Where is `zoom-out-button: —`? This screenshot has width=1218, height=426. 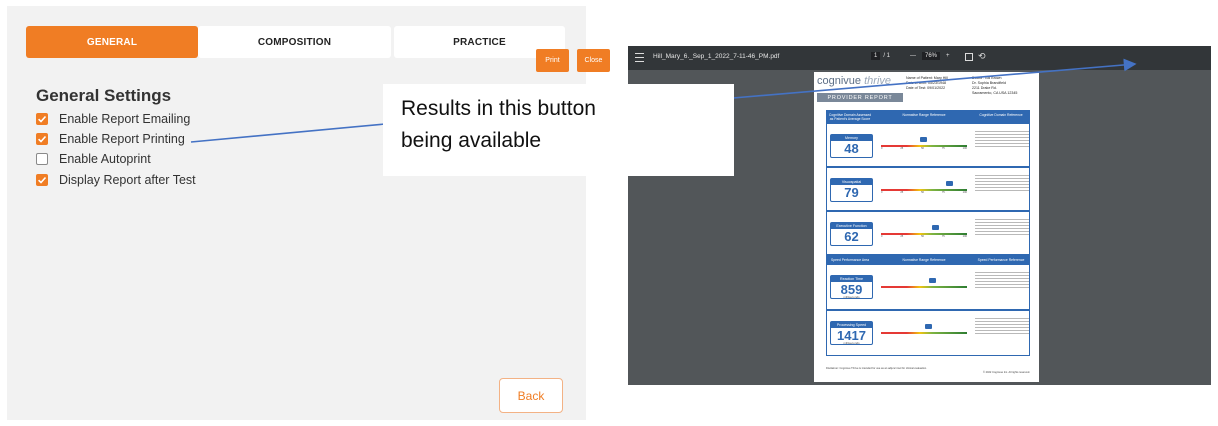 zoom-out-button: — is located at coordinates (913, 56).